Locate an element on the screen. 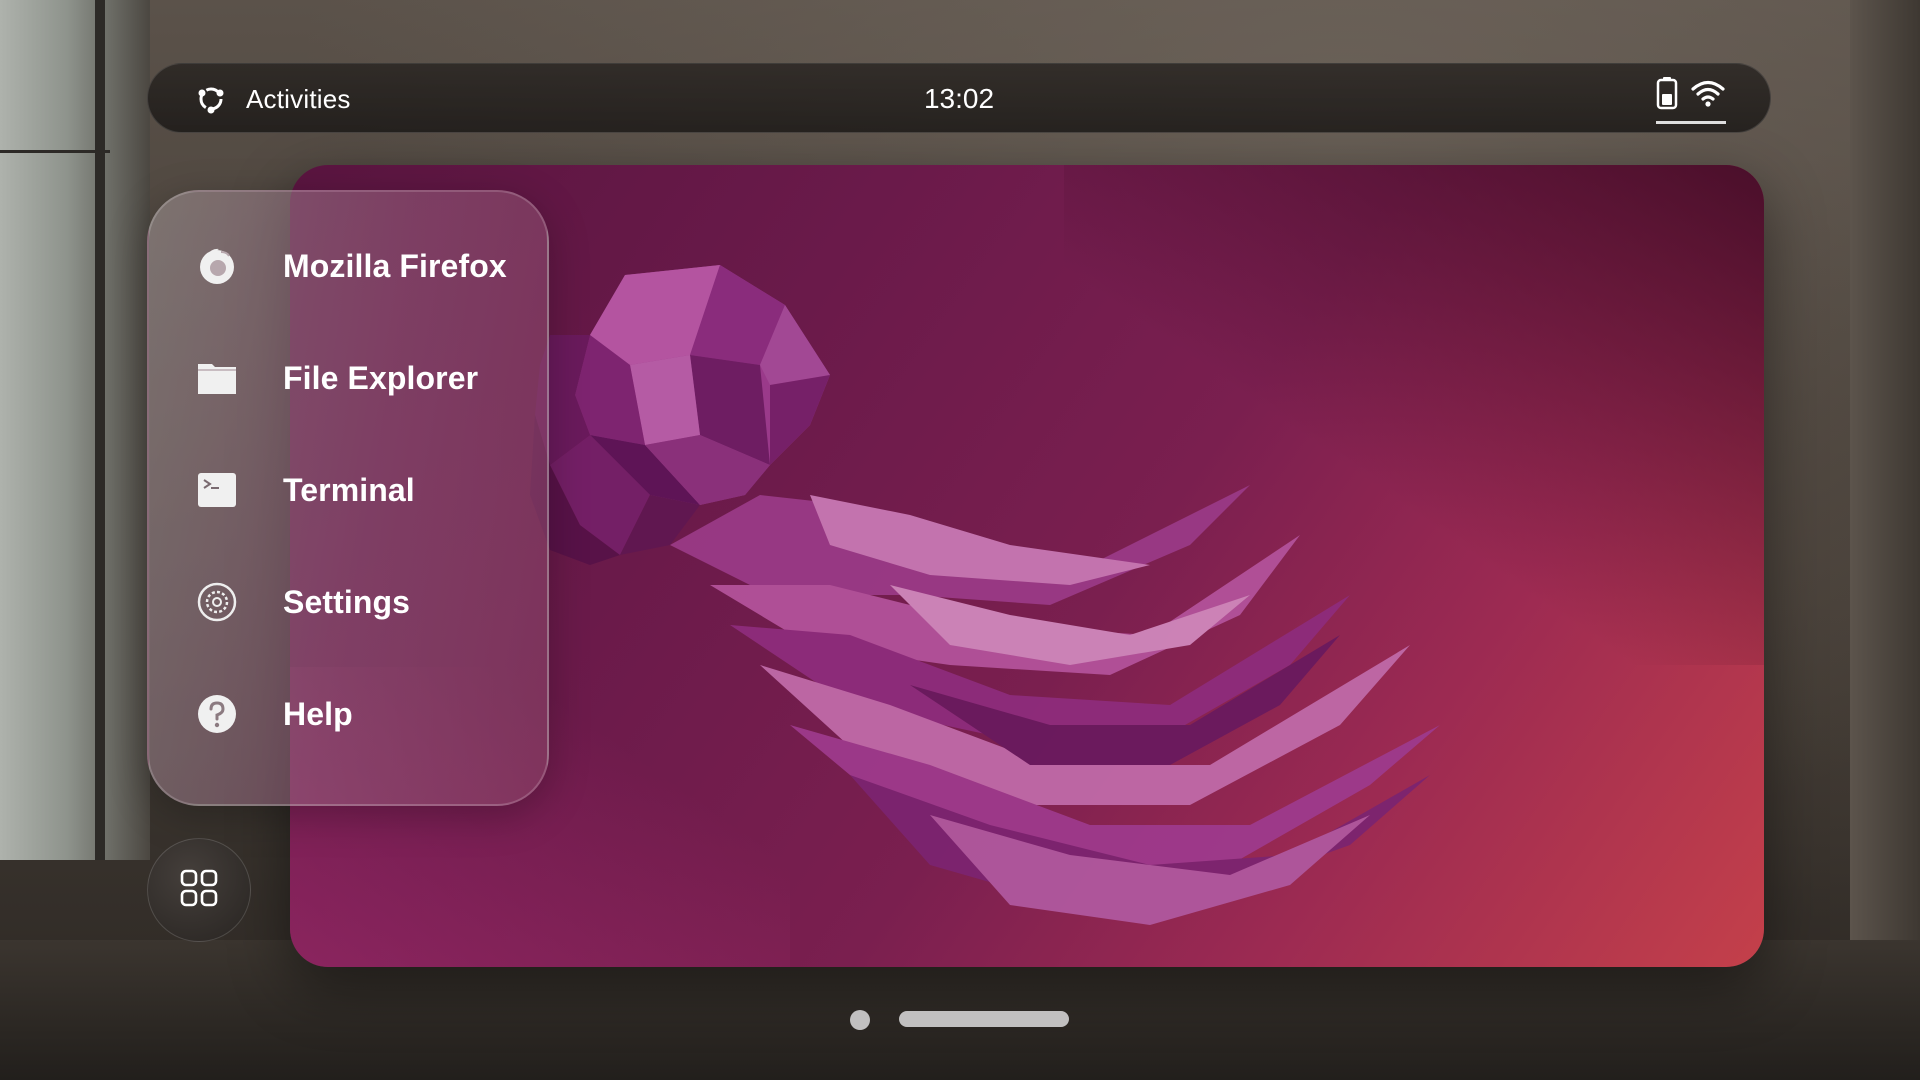 The height and width of the screenshot is (1080, 1920). menu-item-file-explorer: File Explorer is located at coordinates (350, 378).